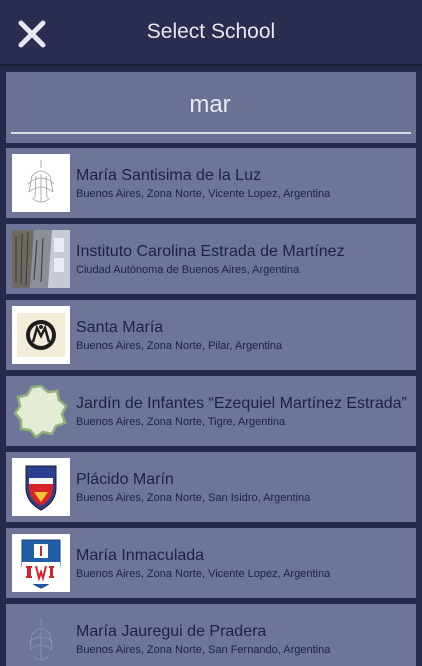  I want to click on school-name: Santa María, so click(120, 327).